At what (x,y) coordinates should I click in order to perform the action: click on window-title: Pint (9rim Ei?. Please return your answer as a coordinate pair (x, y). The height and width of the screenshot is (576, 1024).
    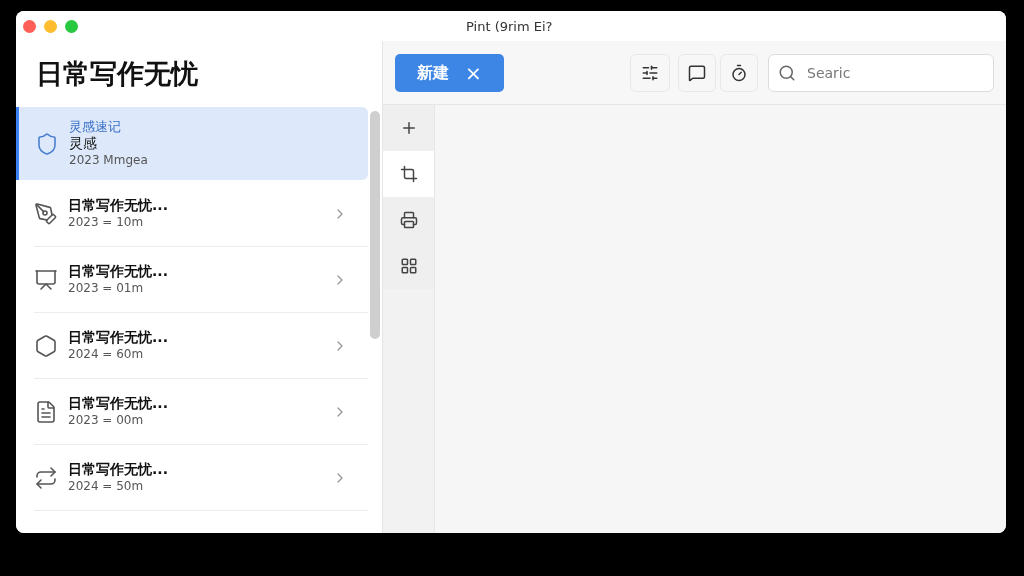
    Looking at the image, I should click on (509, 27).